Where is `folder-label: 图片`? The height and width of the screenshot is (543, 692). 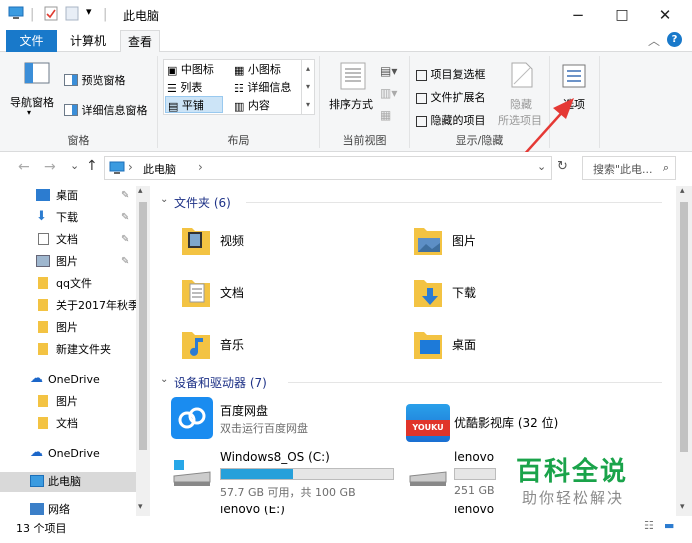
folder-label: 图片 is located at coordinates (464, 241).